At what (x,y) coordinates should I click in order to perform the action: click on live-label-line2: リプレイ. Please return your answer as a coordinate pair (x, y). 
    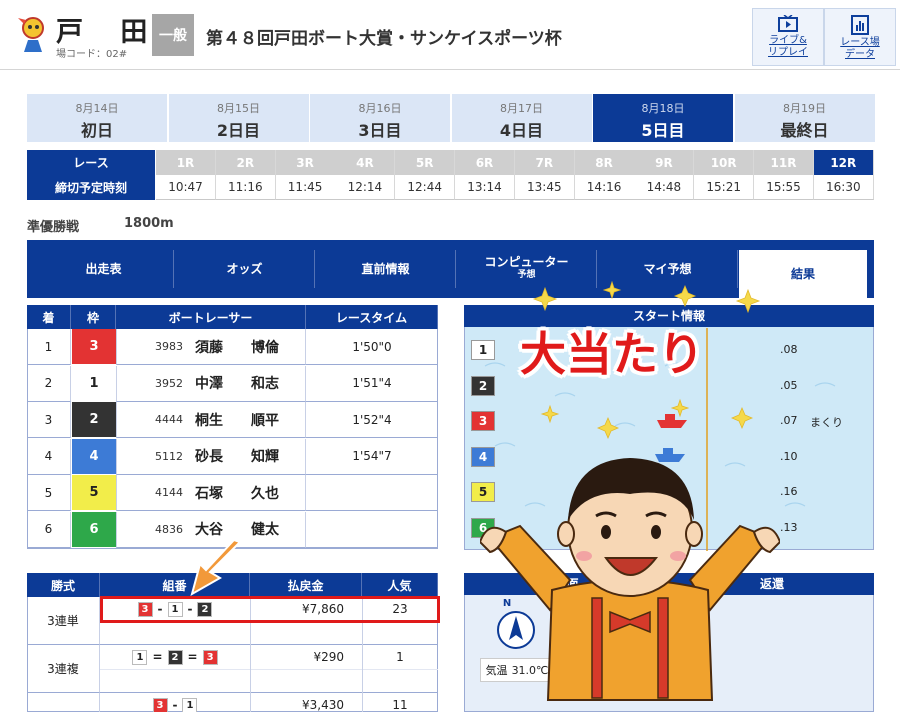
    Looking at the image, I should click on (788, 52).